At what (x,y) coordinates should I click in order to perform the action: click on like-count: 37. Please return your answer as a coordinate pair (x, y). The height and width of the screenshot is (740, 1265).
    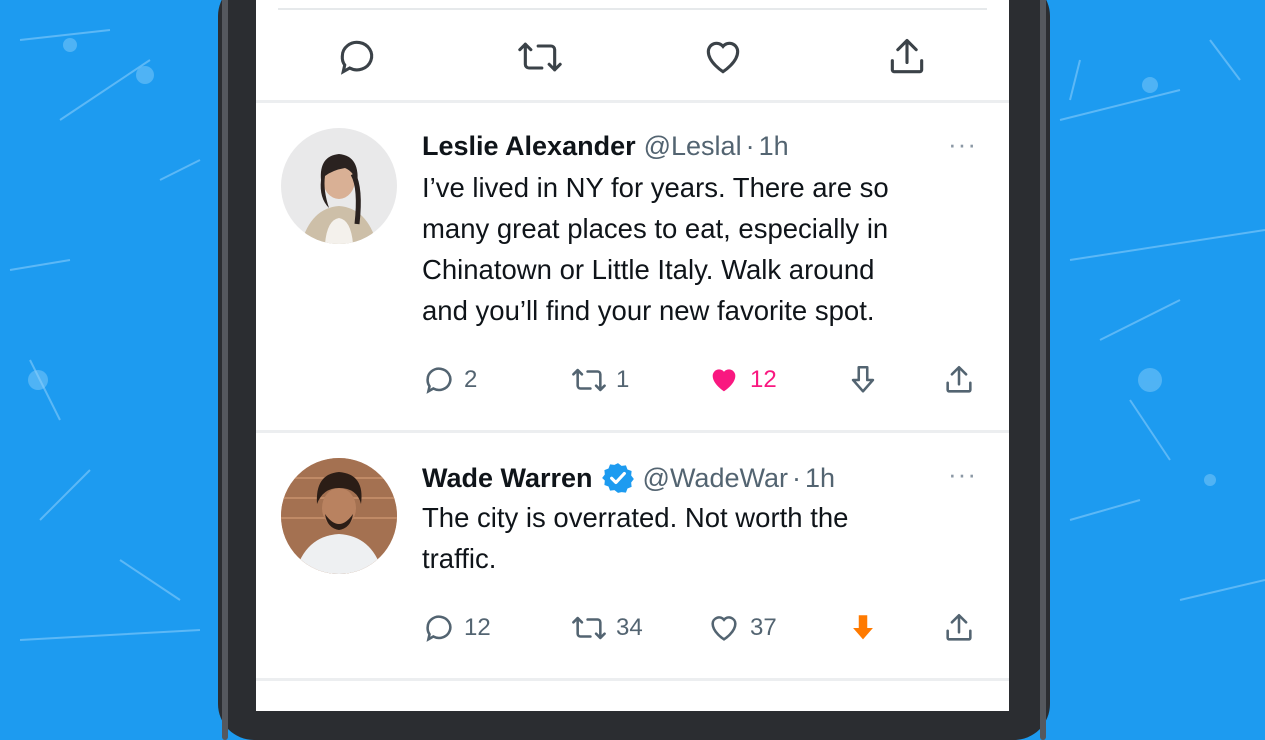
    Looking at the image, I should click on (763, 627).